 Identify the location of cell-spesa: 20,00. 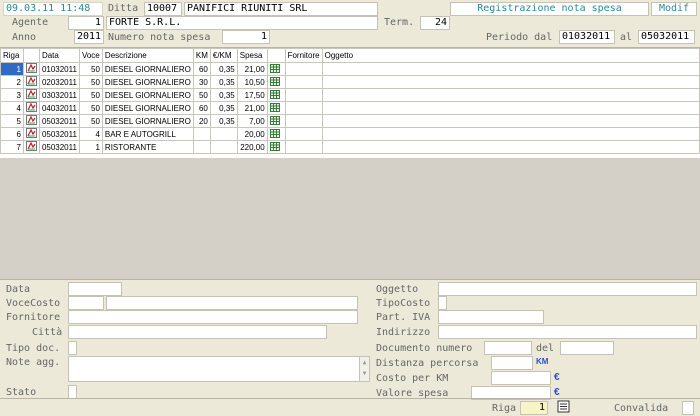
(252, 134).